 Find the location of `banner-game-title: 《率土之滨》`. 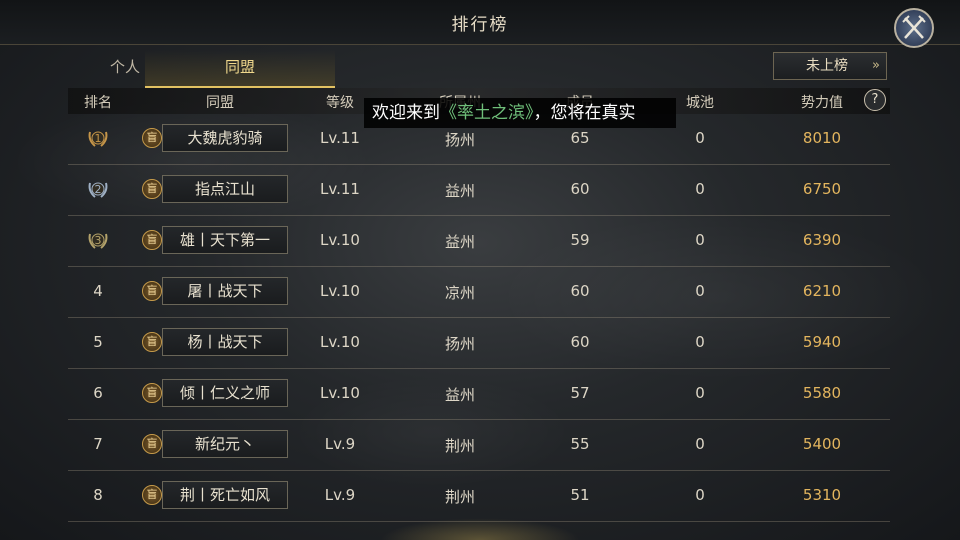

banner-game-title: 《率土之滨》 is located at coordinates (487, 113).